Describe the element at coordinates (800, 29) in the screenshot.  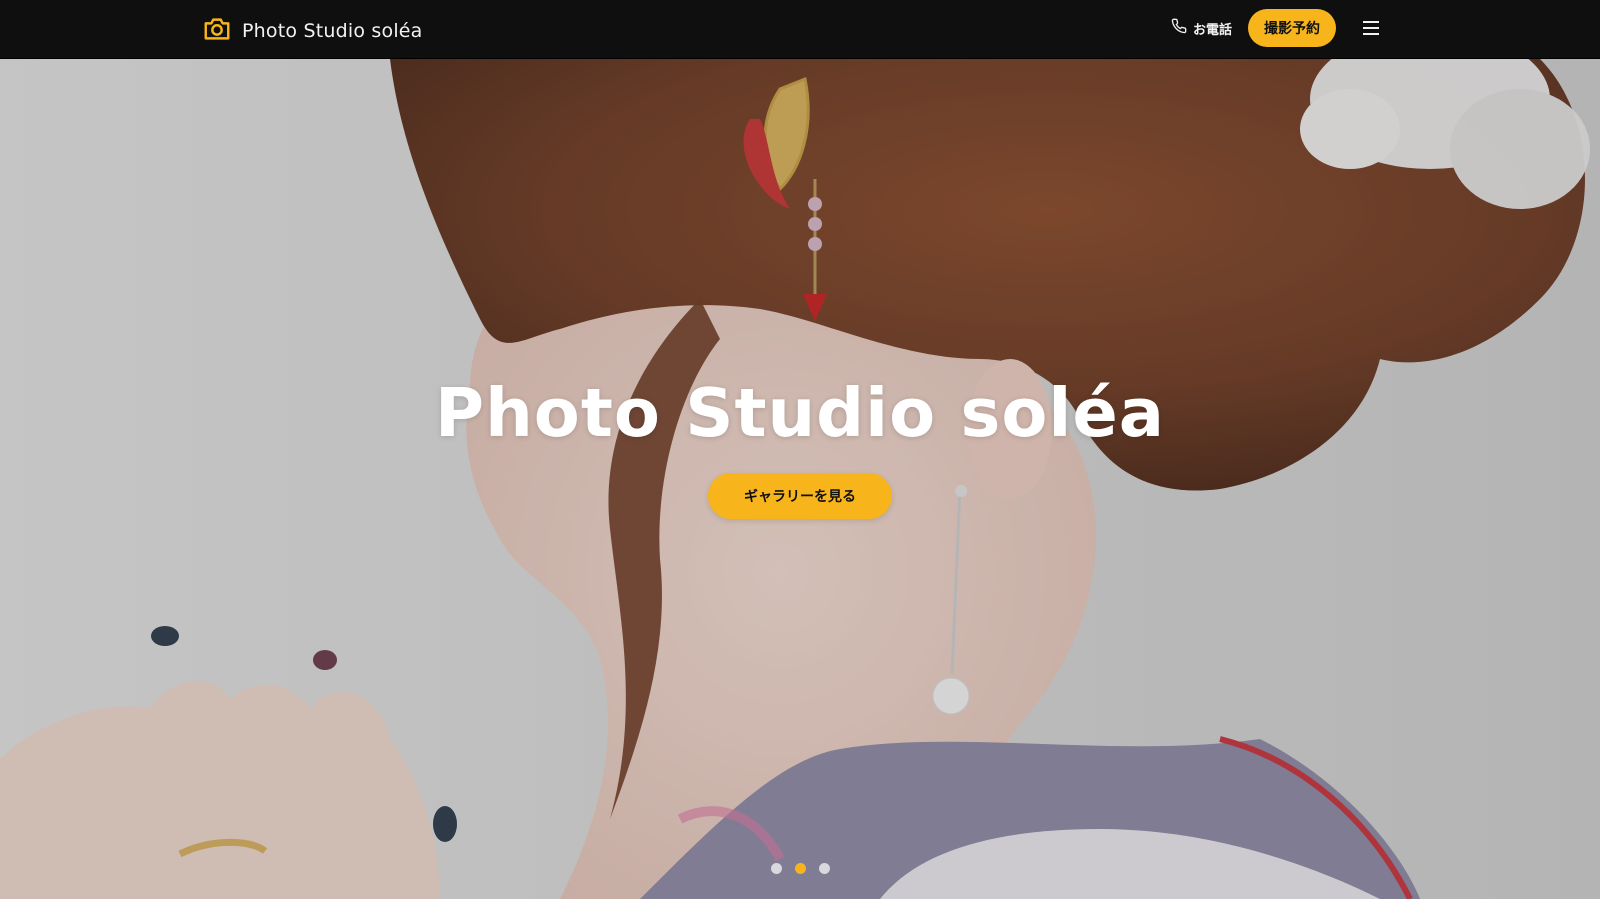
I see `site-header: Photo Studio soléa お電話 撮影予約` at that location.